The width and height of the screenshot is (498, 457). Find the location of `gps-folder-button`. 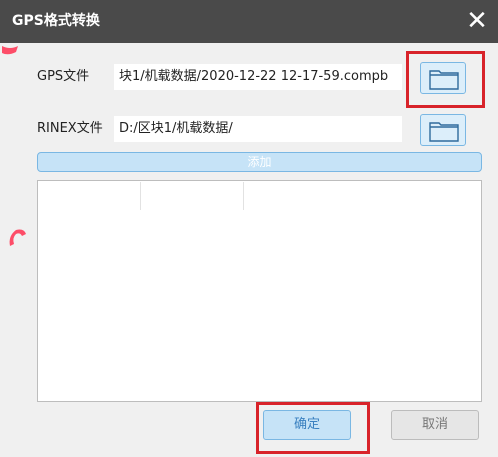

gps-folder-button is located at coordinates (443, 78).